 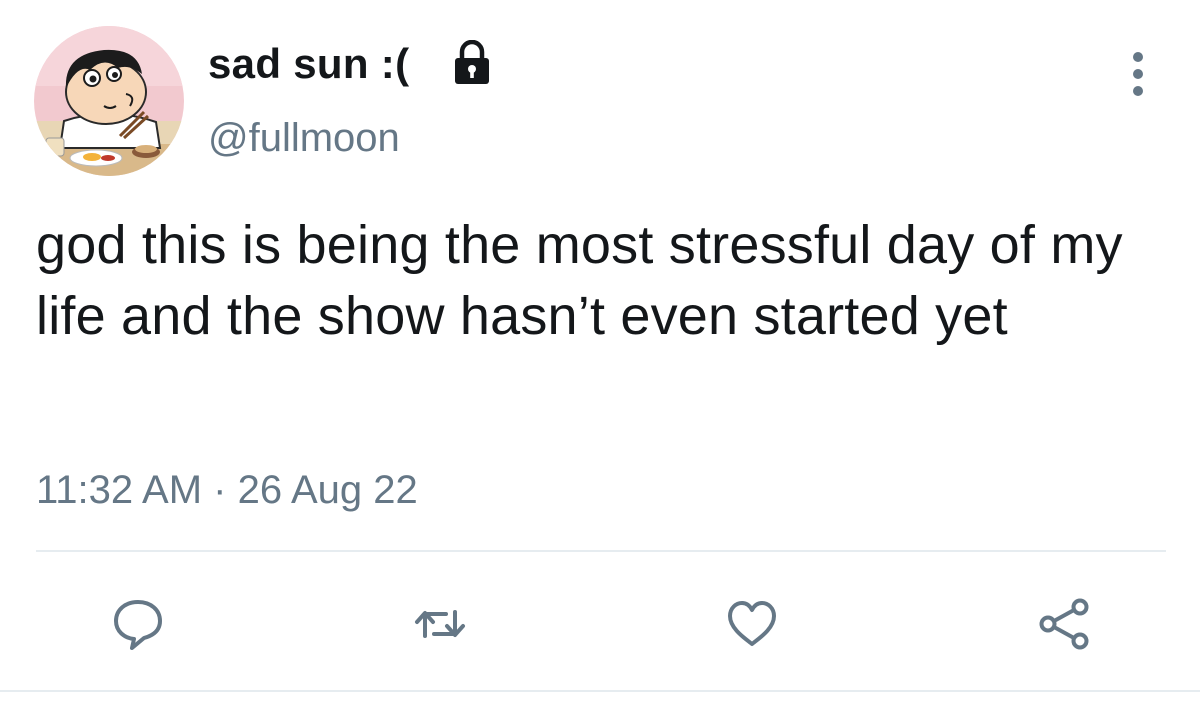 I want to click on display-name: sad sun :(, so click(x=308, y=64).